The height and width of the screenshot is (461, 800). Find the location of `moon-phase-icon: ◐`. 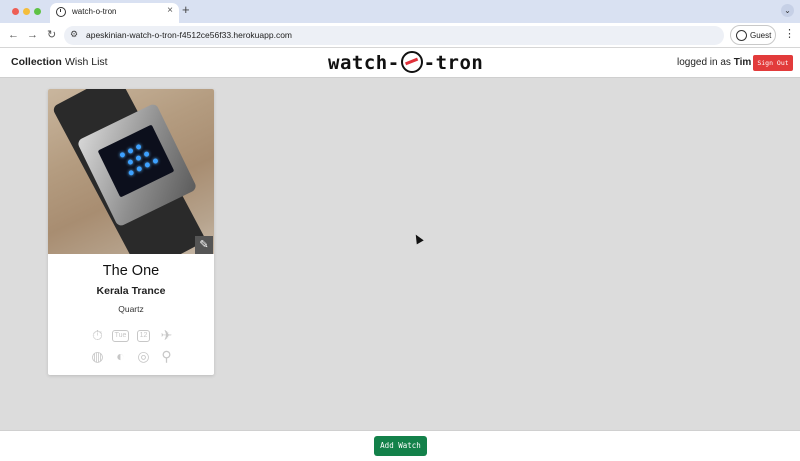

moon-phase-icon: ◐ is located at coordinates (120, 356).